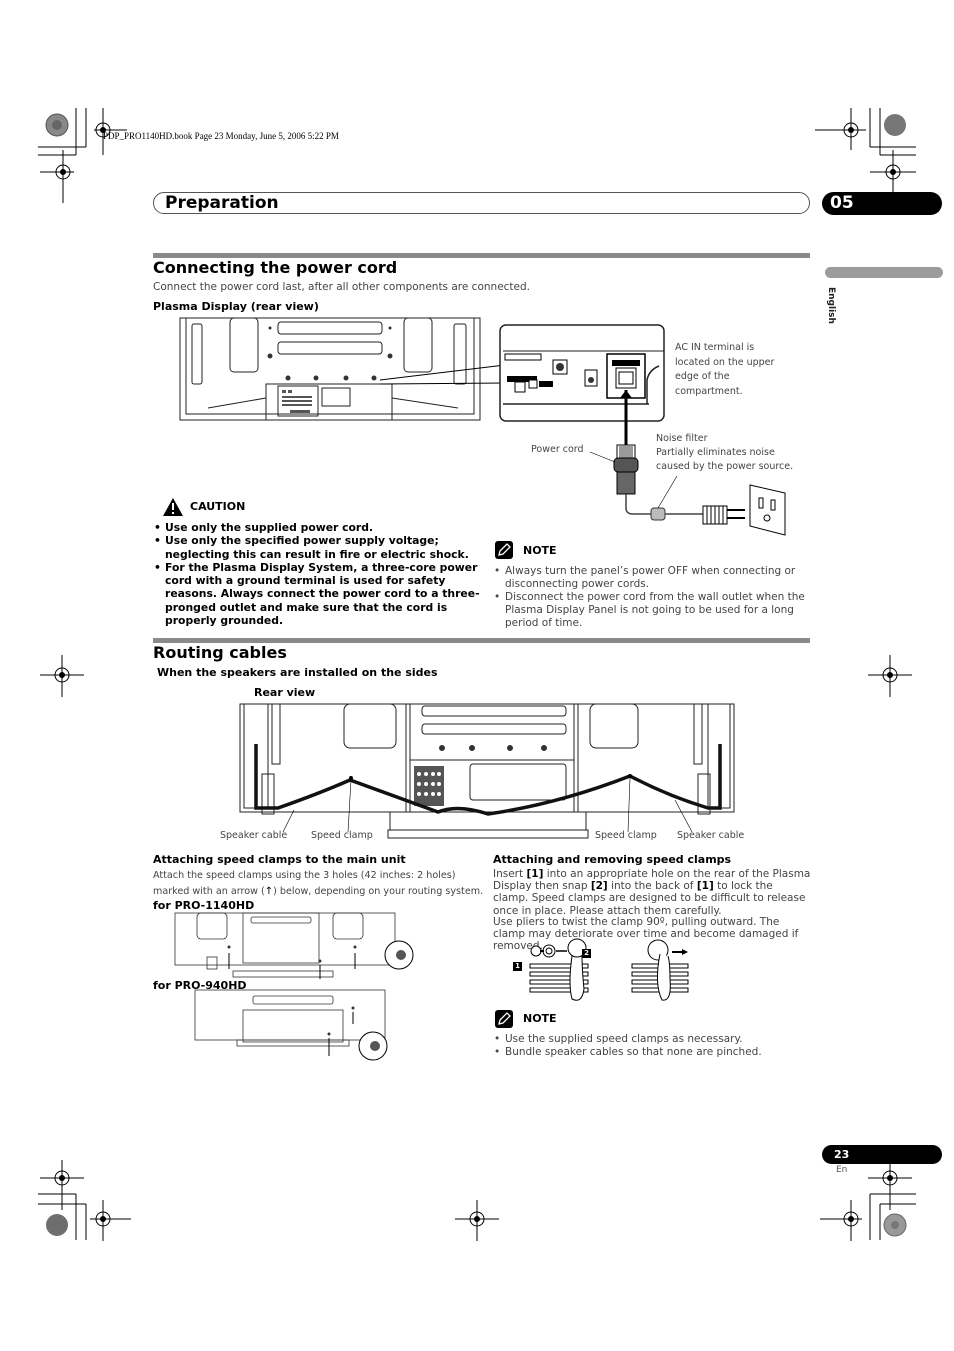 Image resolution: width=954 pixels, height=1351 pixels. Describe the element at coordinates (884, 272) in the screenshot. I see `language-tab` at that location.